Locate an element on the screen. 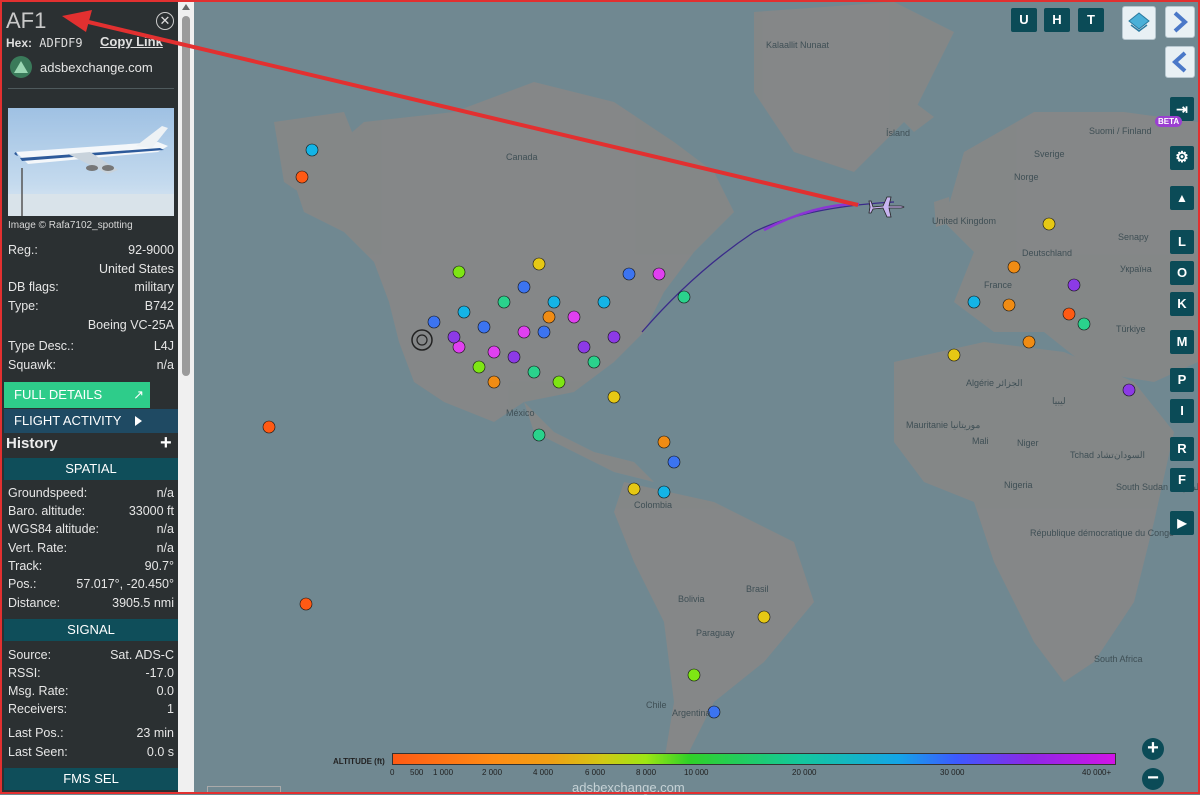  legend-tick: 1 000 is located at coordinates (443, 772).